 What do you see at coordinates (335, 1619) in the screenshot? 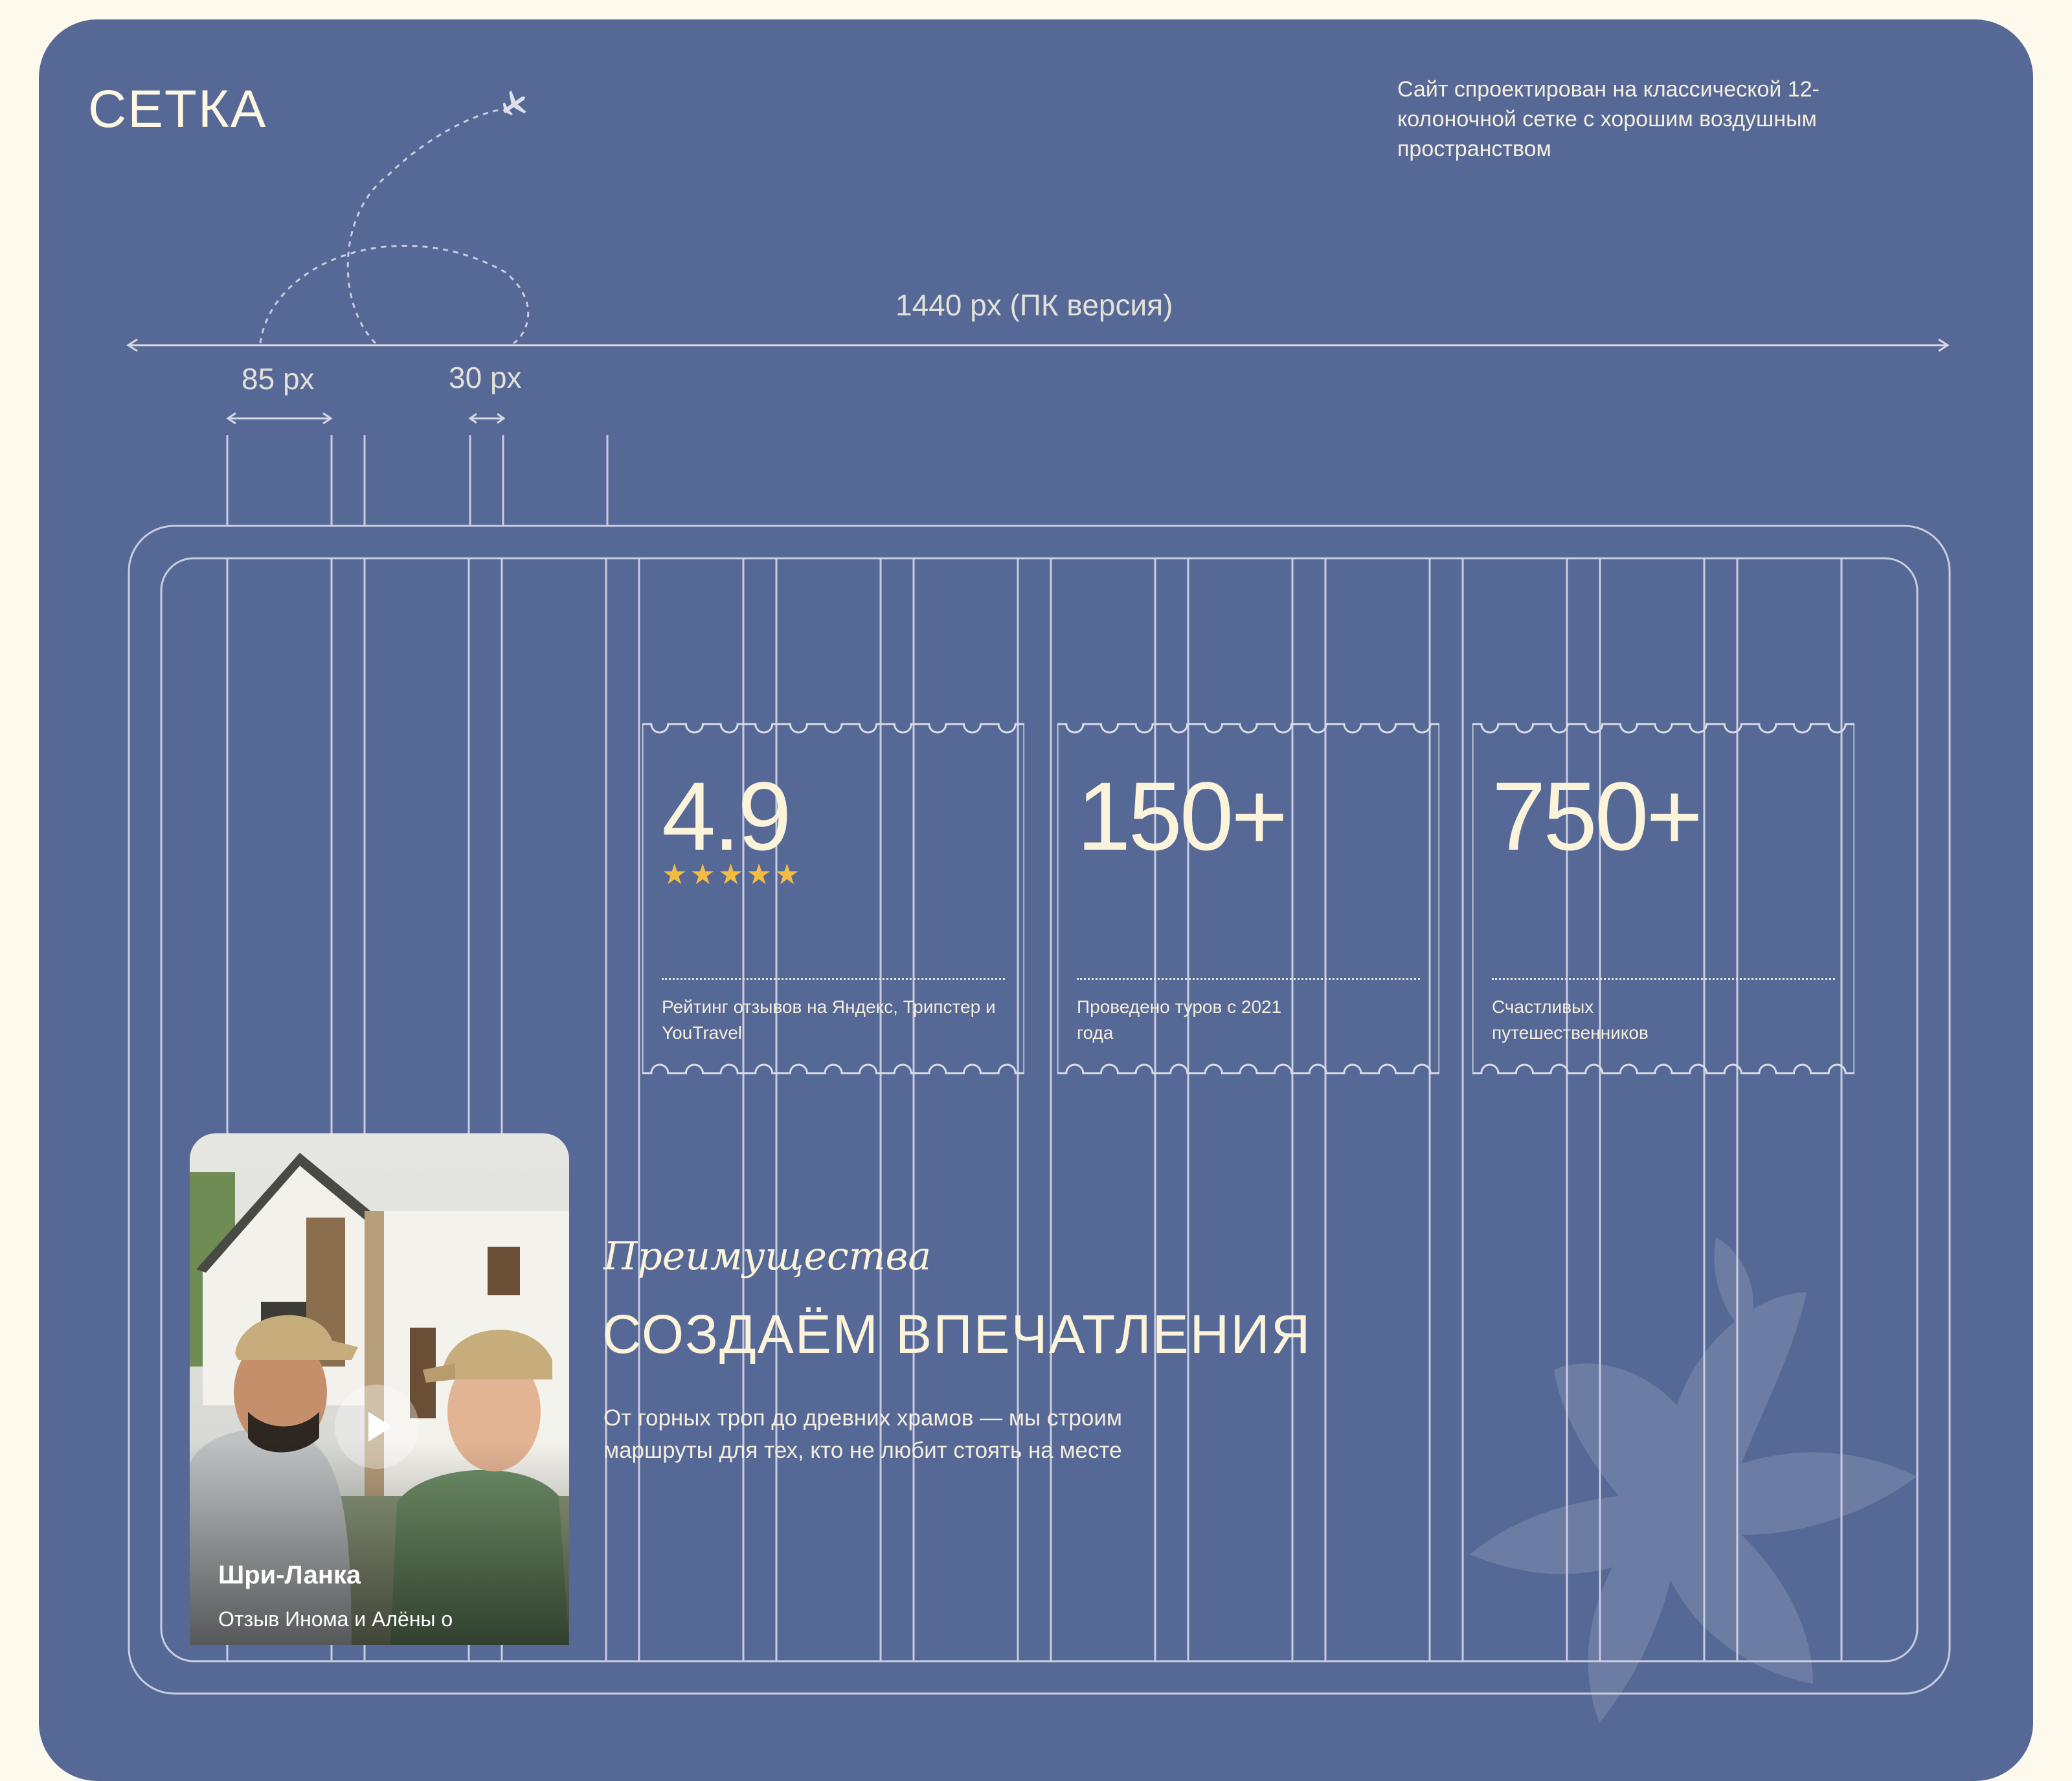
I see `video-subtitle: Отзыв Инома и Алёны о` at bounding box center [335, 1619].